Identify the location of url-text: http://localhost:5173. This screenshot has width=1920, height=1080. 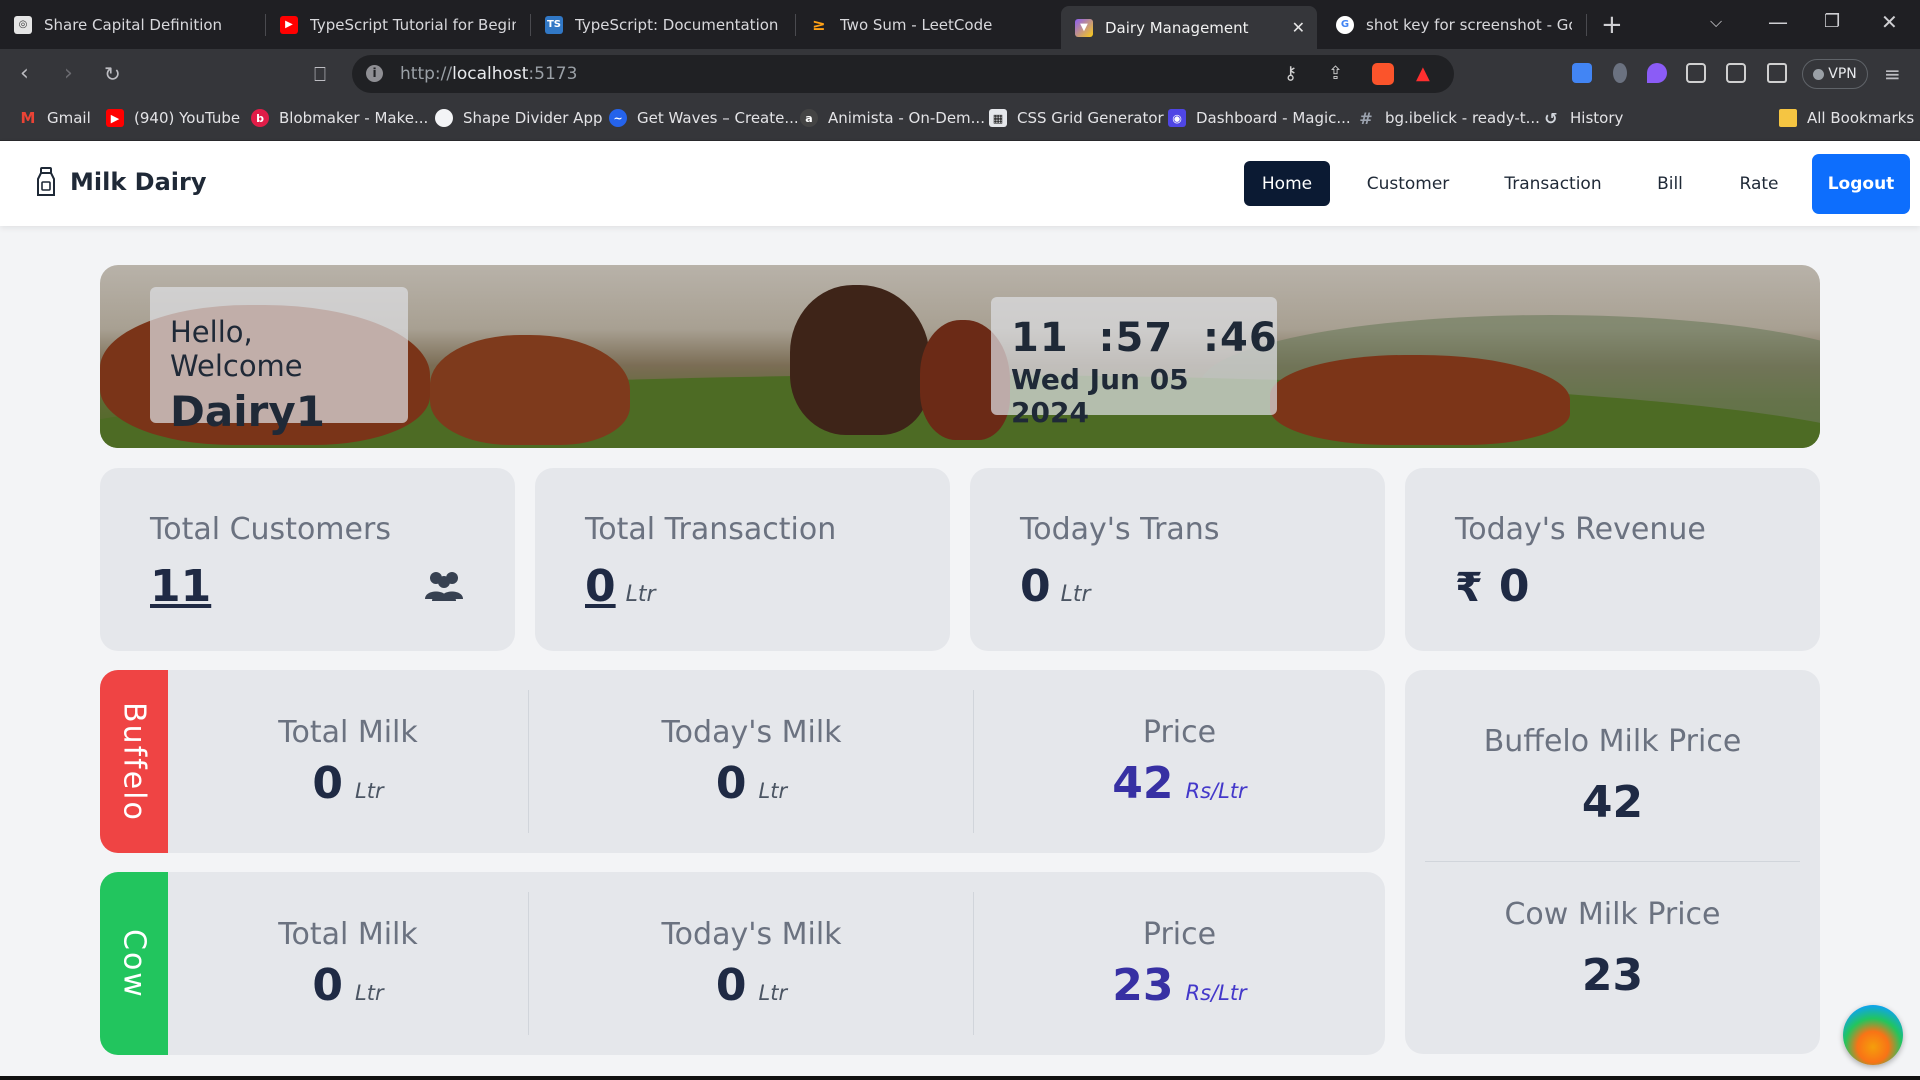
(488, 74).